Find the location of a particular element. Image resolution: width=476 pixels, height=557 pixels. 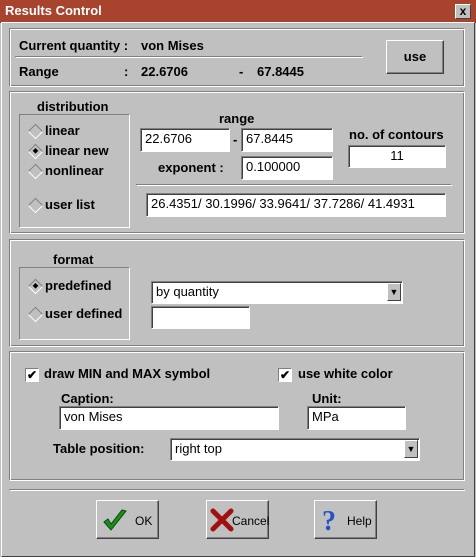

checkmark-icon is located at coordinates (115, 520).